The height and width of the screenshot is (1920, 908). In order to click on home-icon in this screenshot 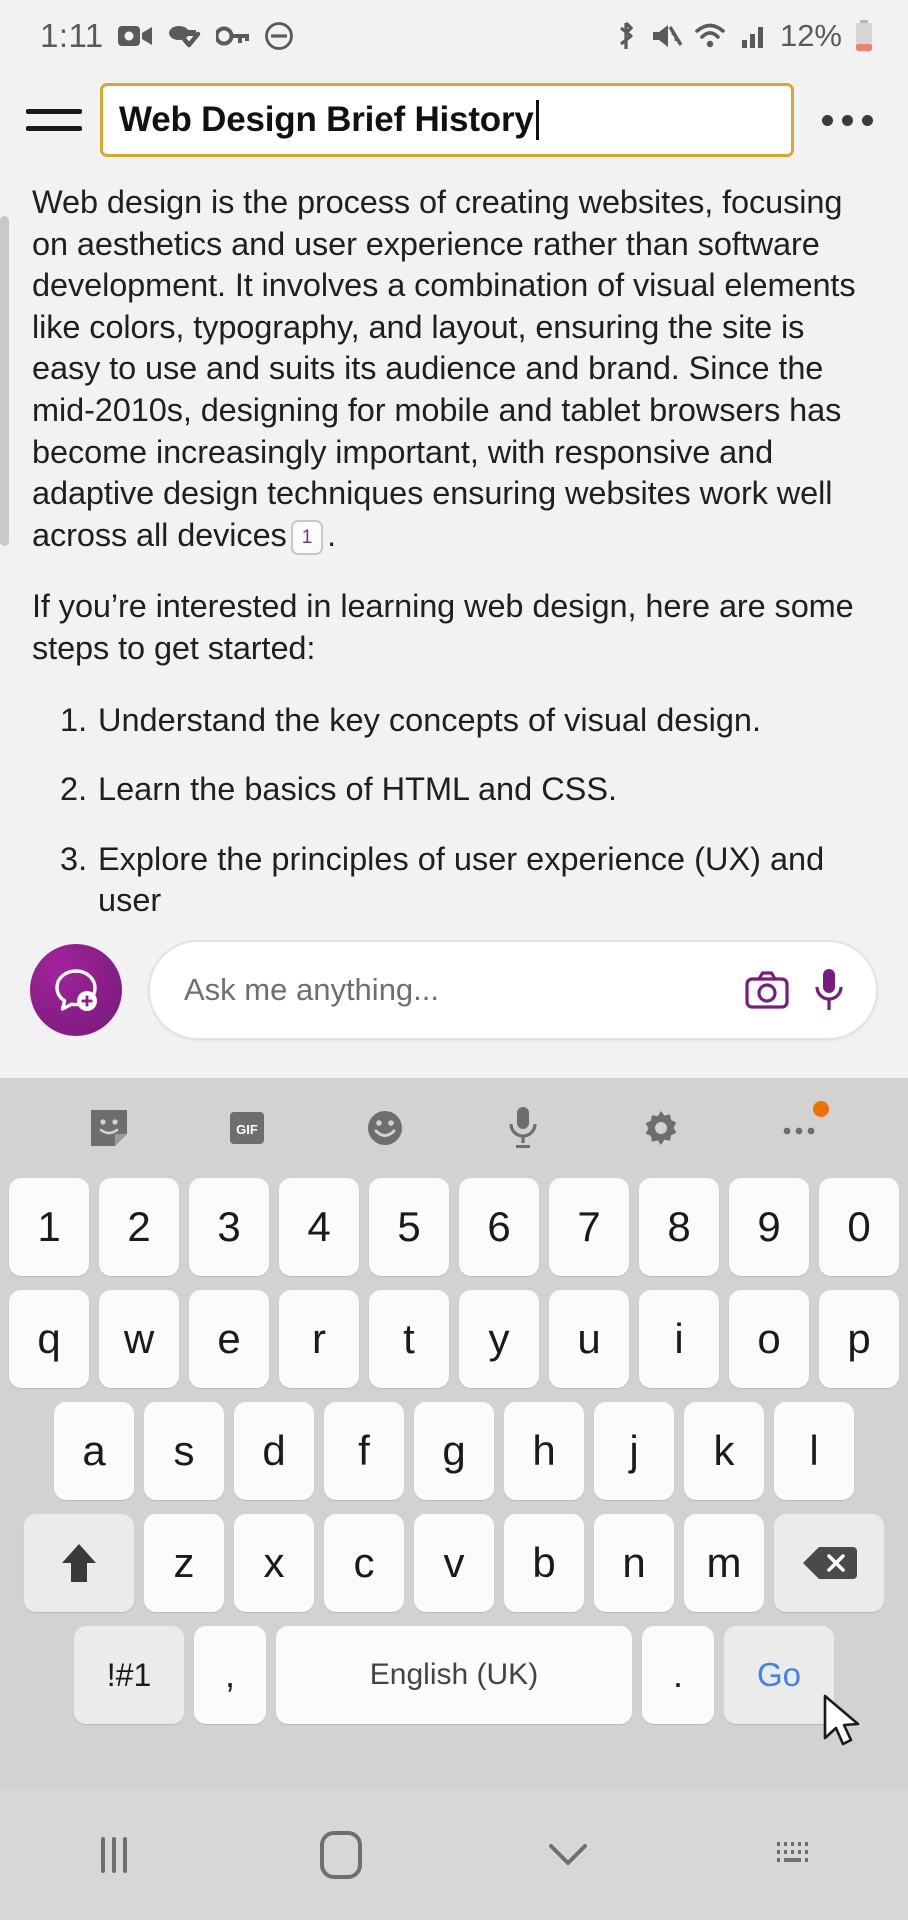, I will do `click(340, 1855)`.